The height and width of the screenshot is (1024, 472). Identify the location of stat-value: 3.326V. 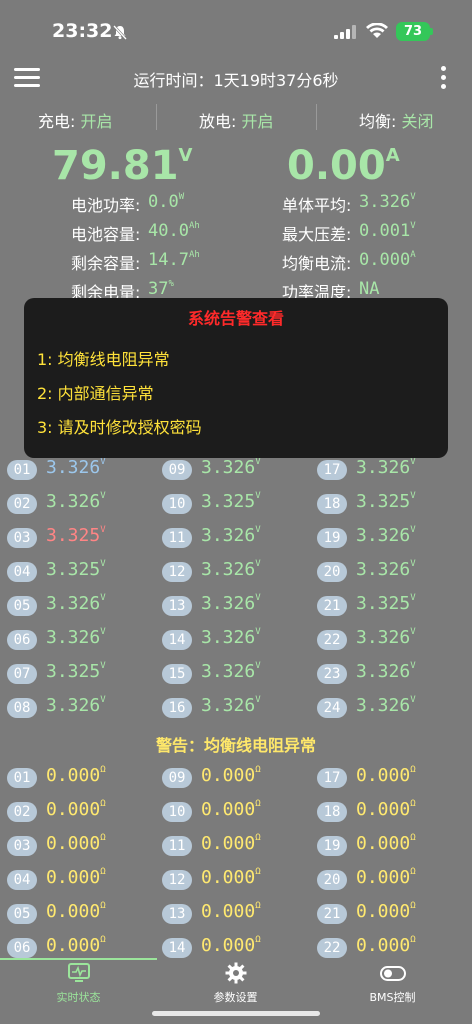
(387, 202).